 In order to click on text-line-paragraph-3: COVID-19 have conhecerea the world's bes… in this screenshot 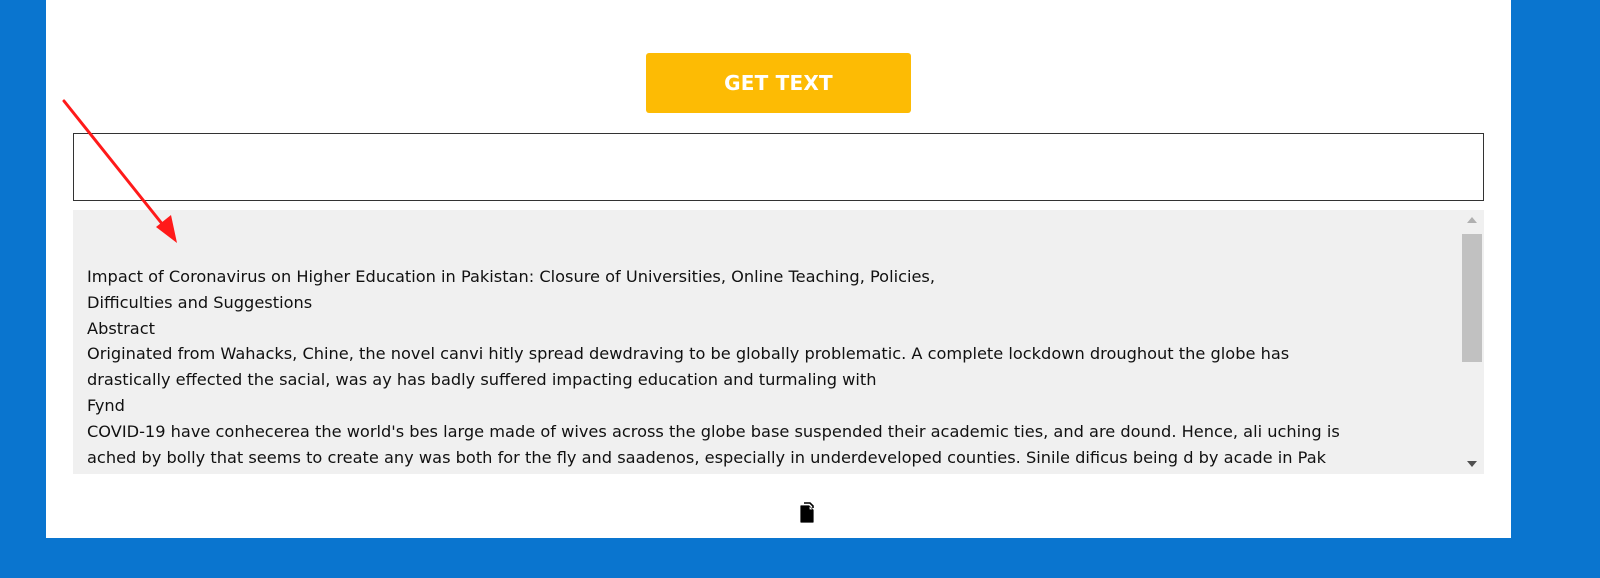, I will do `click(713, 431)`.